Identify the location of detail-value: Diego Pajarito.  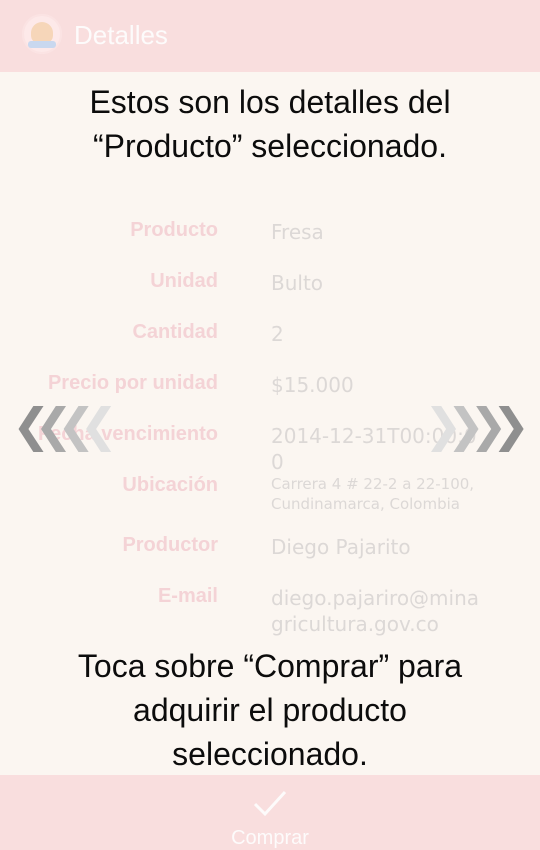
(341, 547).